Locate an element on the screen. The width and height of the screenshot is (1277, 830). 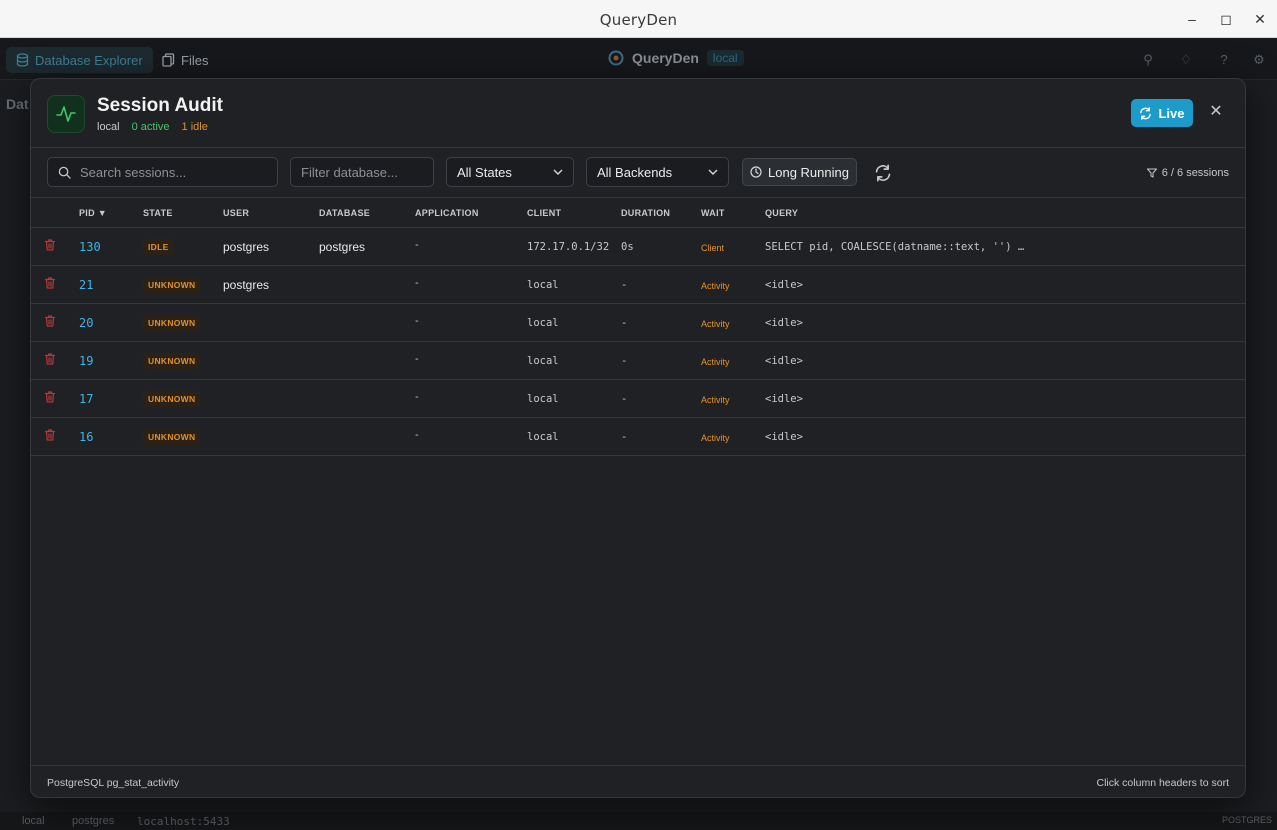
long-running-label: Long Running is located at coordinates (808, 172).